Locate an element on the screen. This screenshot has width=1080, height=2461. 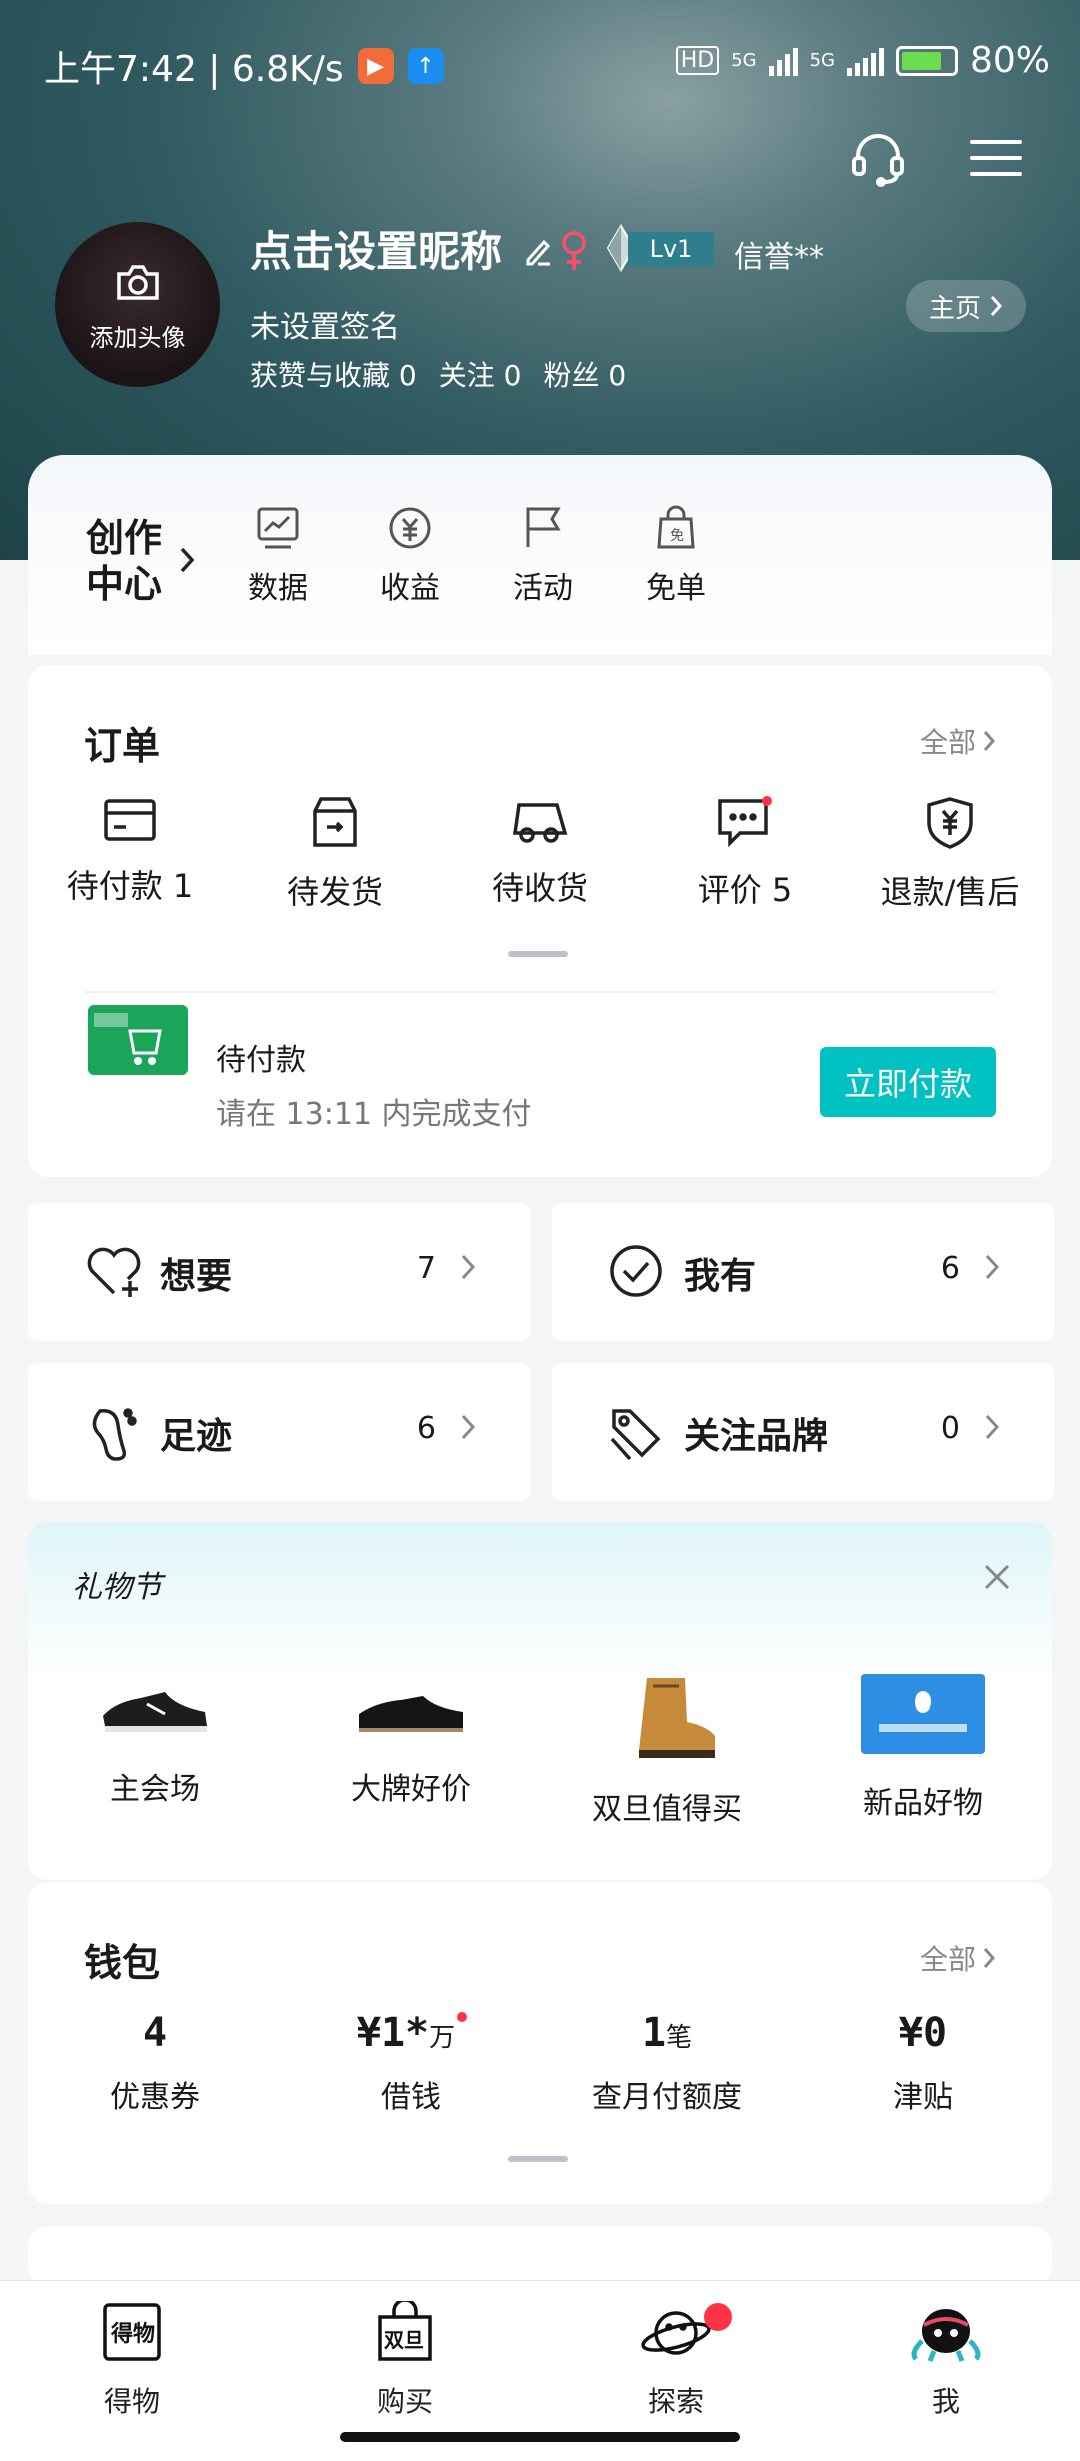
orders-title: 订单 is located at coordinates (122, 746).